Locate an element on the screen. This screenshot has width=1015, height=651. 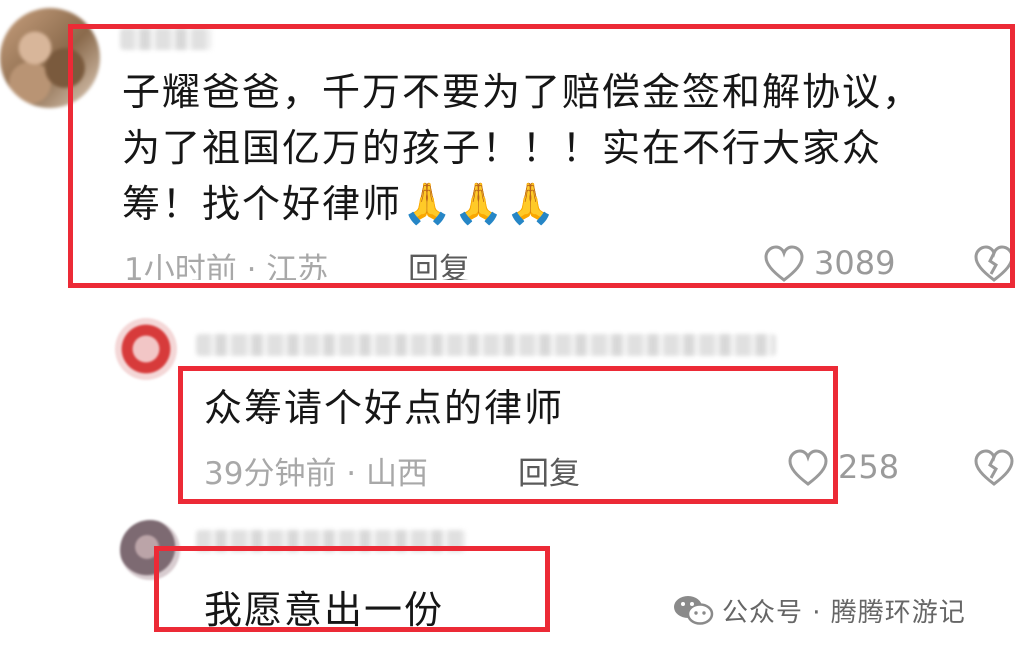
like-count: 258 is located at coordinates (869, 467).